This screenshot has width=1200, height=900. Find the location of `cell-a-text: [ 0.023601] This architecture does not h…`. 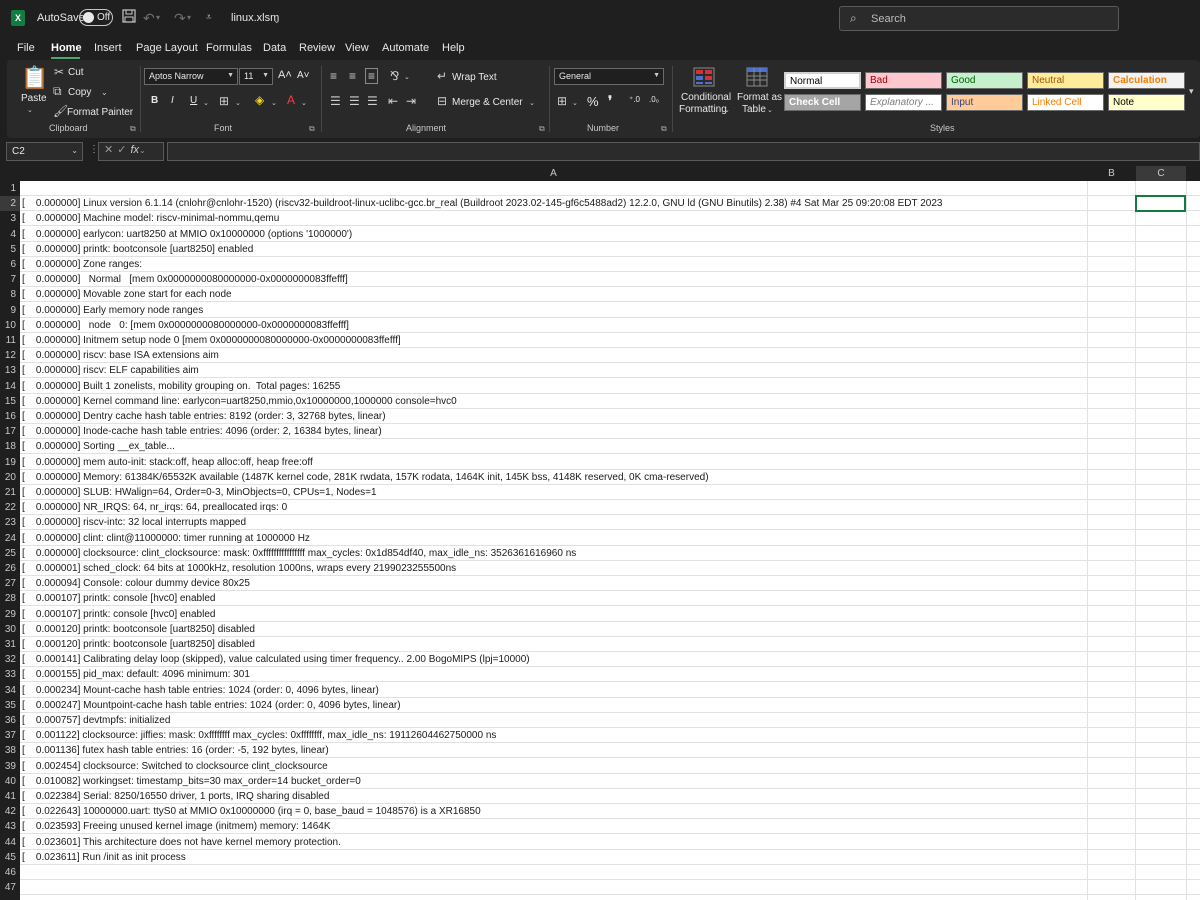

cell-a-text: [ 0.023601] This architecture does not h… is located at coordinates (181, 842).